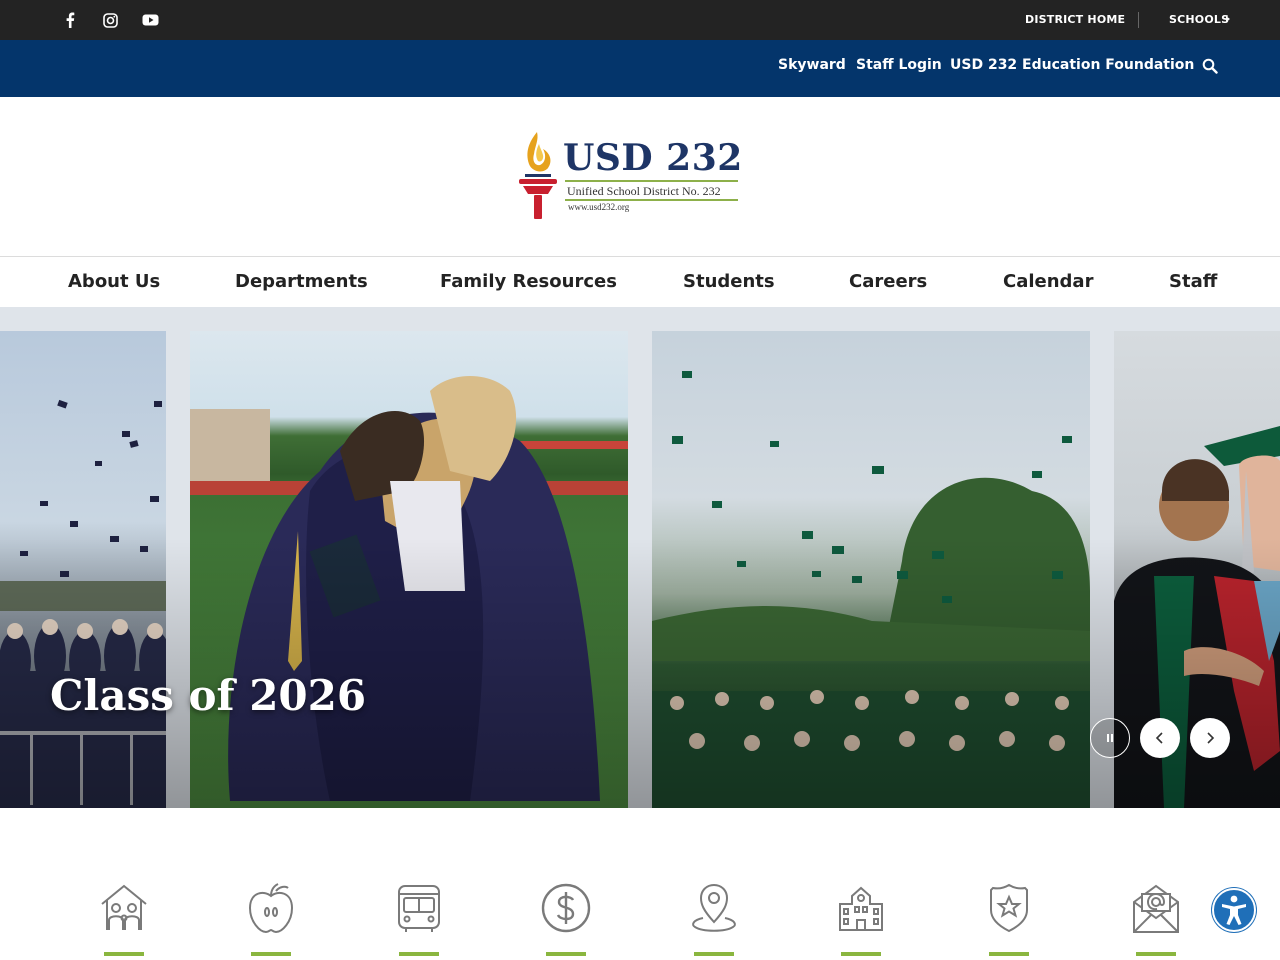  Describe the element at coordinates (640, 20) in the screenshot. I see `utility-bar: DISTRICT HOME SCHOOLS` at that location.